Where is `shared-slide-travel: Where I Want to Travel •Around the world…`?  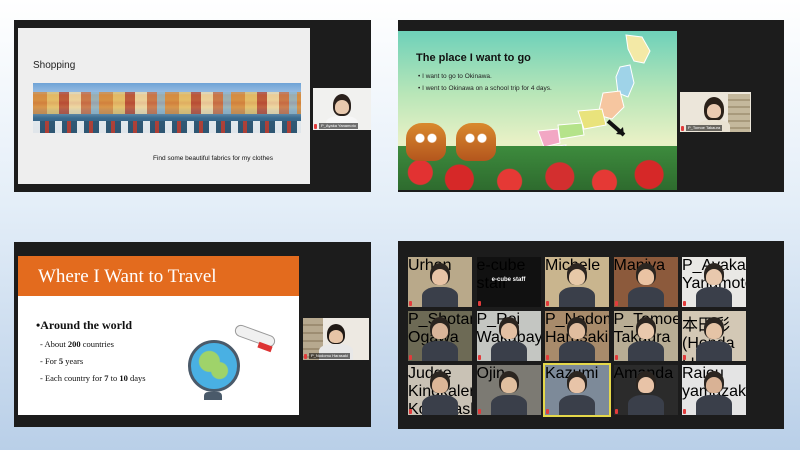
shared-slide-travel: Where I Want to Travel •Around the world… is located at coordinates (158, 335).